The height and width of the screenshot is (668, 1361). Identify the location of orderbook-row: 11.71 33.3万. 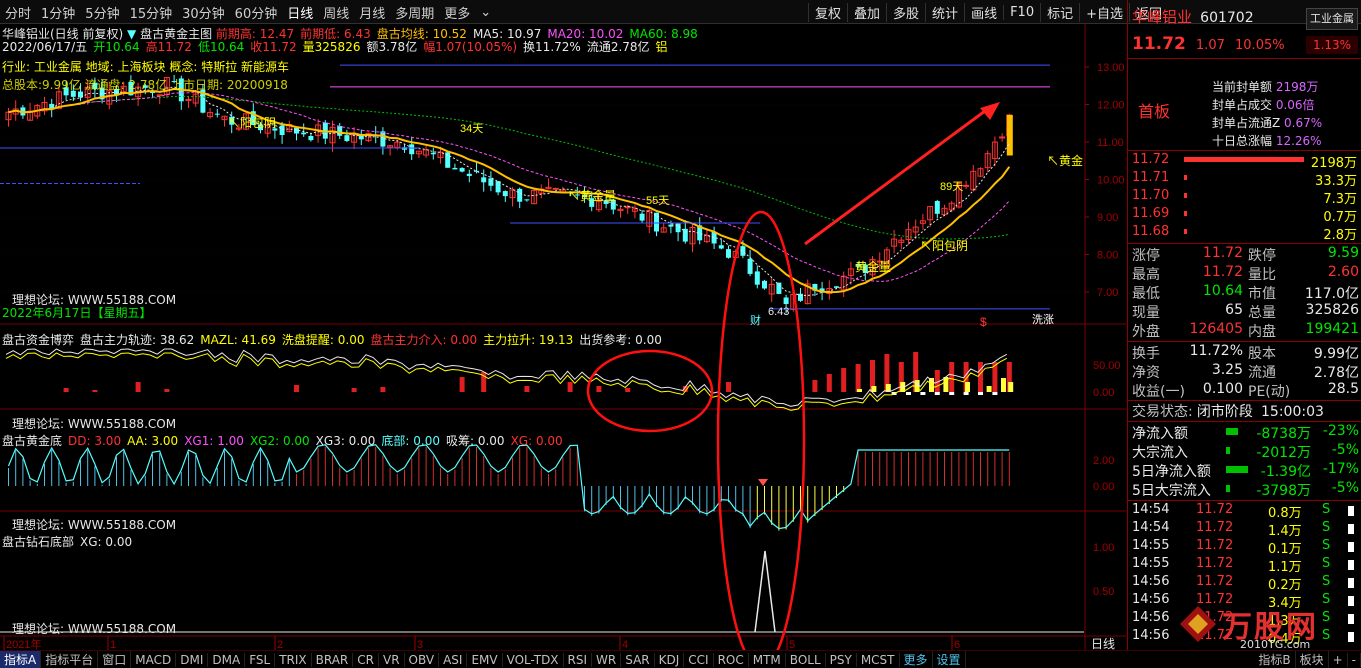
(1244, 179).